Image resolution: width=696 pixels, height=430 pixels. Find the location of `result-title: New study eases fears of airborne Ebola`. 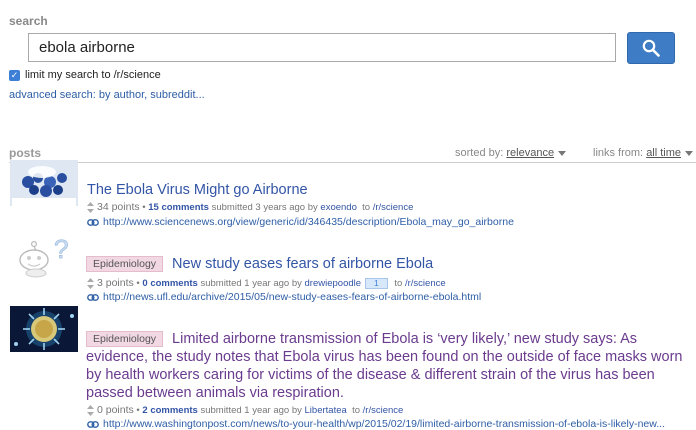

result-title: New study eases fears of airborne Ebola is located at coordinates (302, 264).